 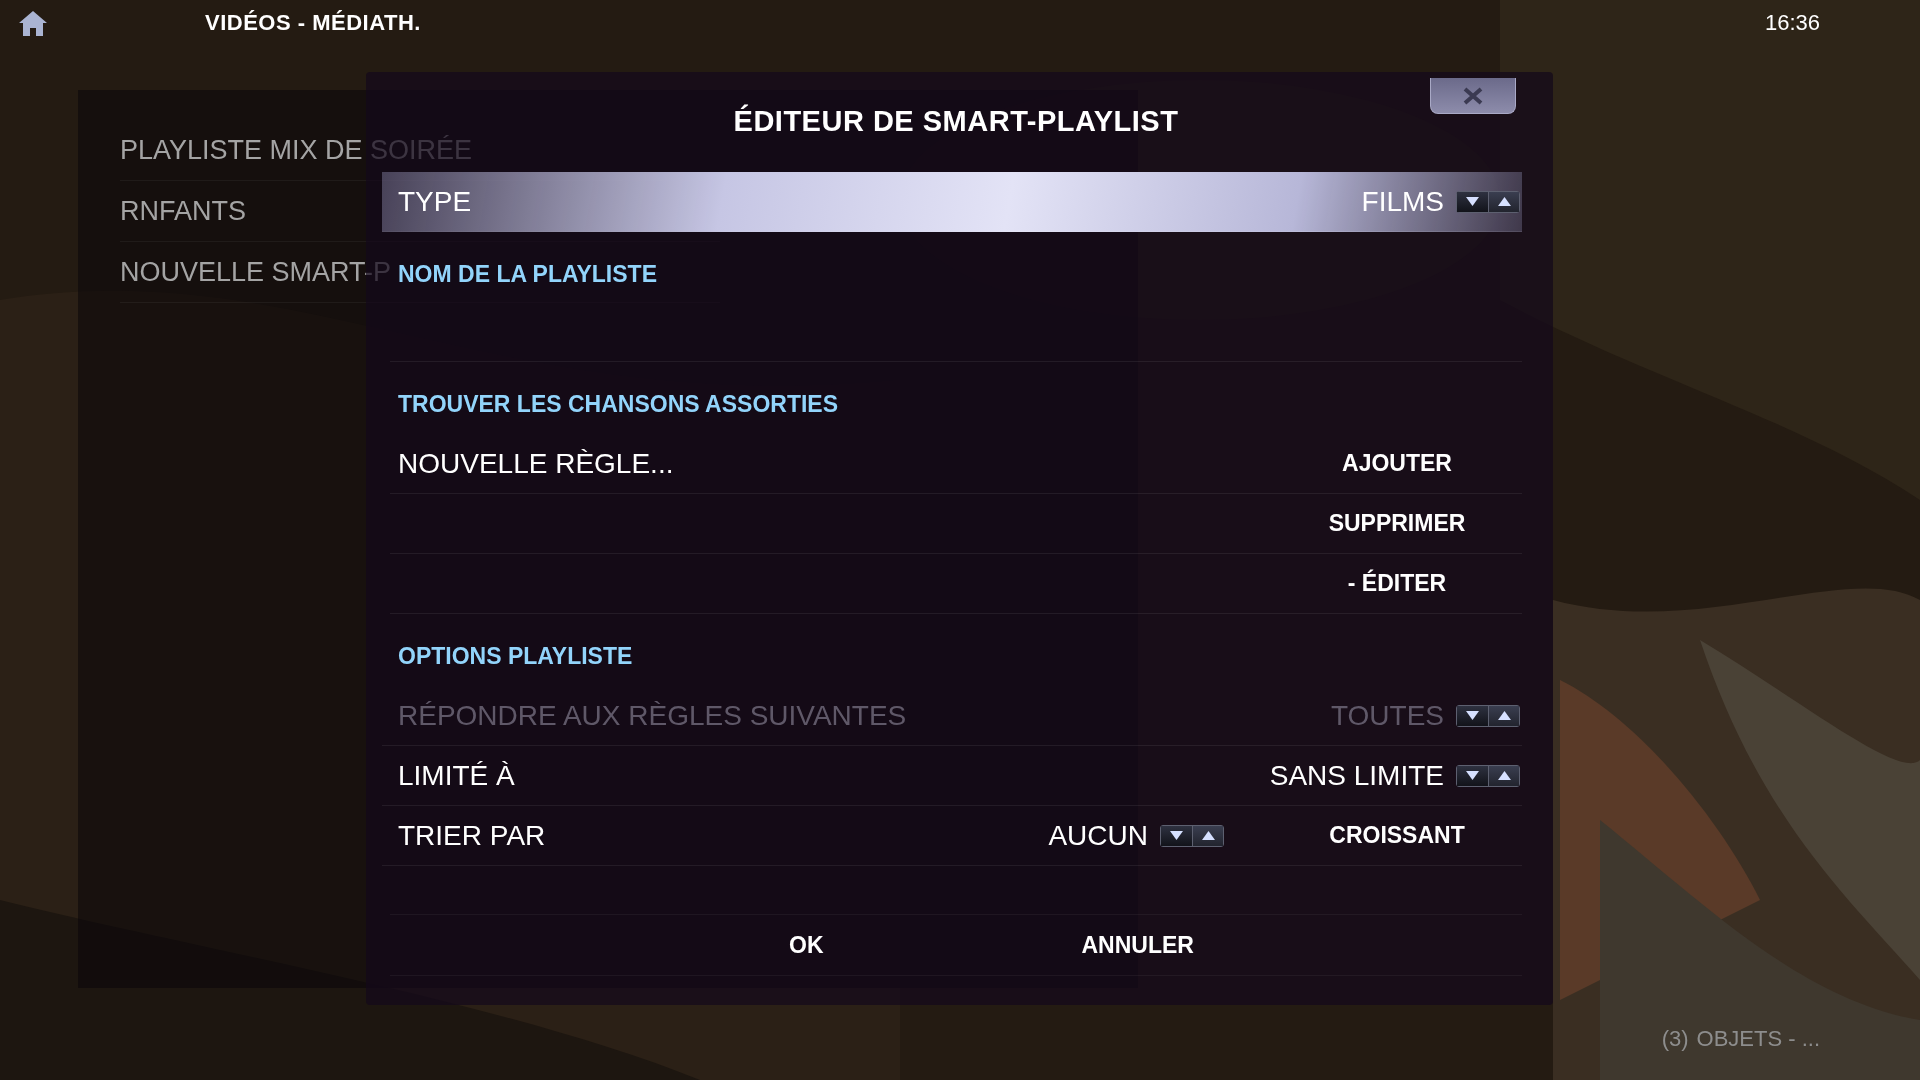 I want to click on dialog-title: ÉDITEUR DE SMART-PLAYLIST, so click(x=956, y=121).